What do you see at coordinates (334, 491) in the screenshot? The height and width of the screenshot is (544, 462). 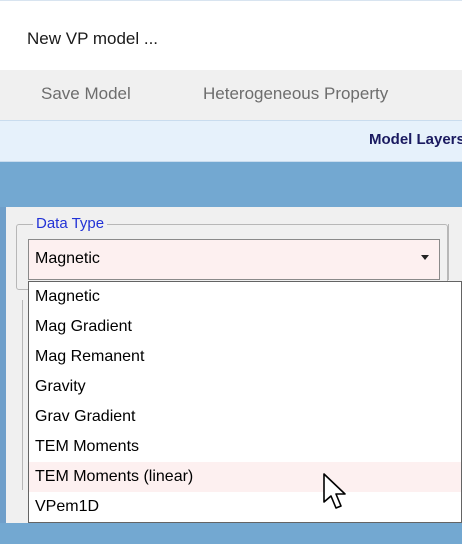 I see `mouse-pointer-icon` at bounding box center [334, 491].